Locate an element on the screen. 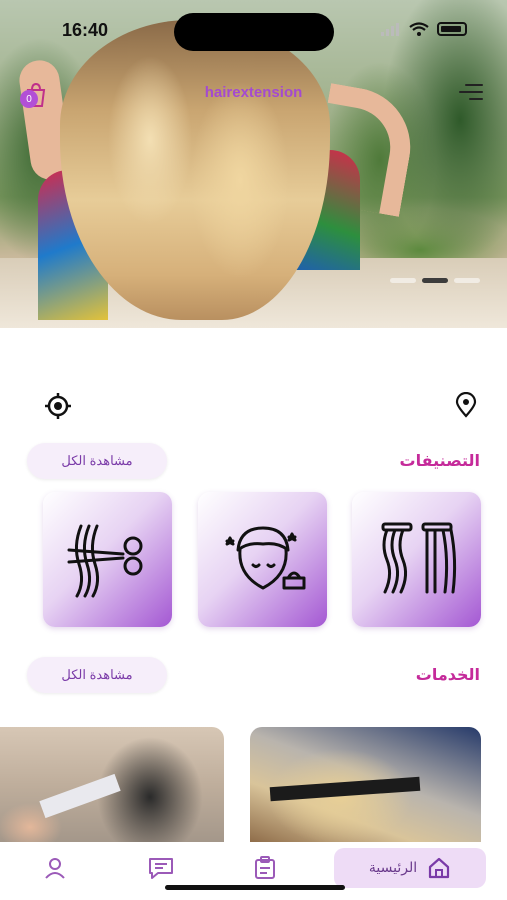 This screenshot has width=507, height=900. profile-icon is located at coordinates (55, 868).